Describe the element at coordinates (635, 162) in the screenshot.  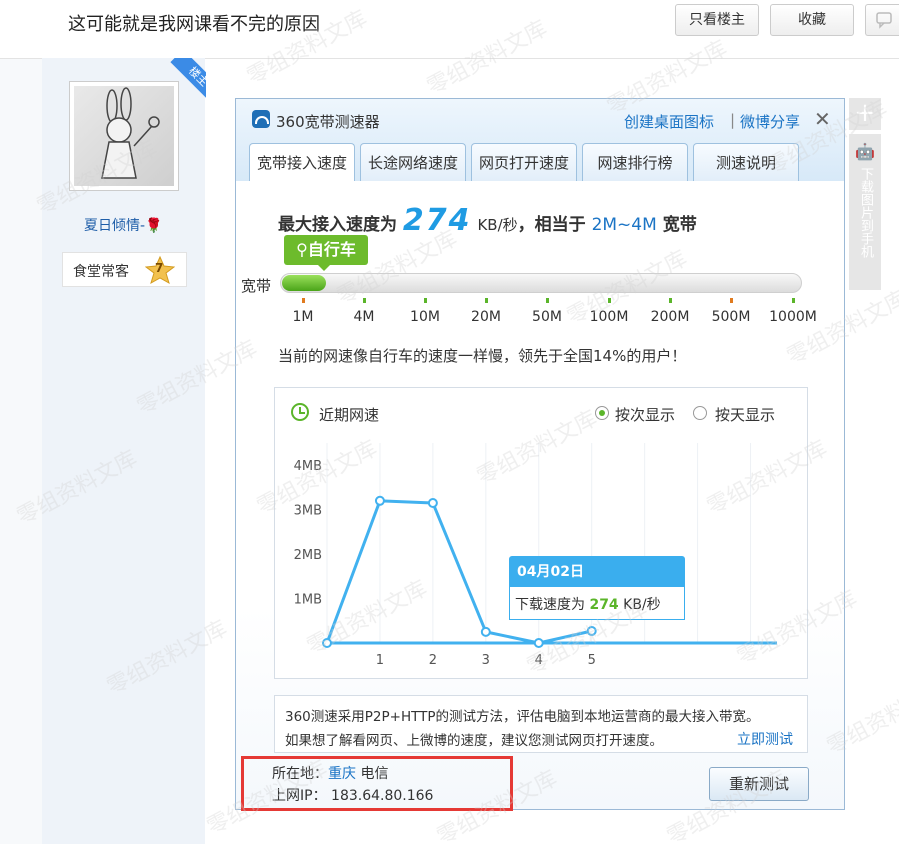
I see `tab-ranking: 网速排行榜` at that location.